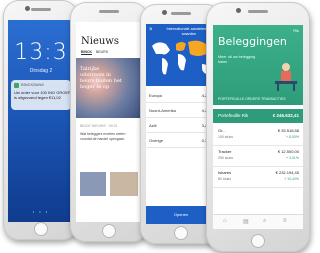  Describe the element at coordinates (233, 115) in the screenshot. I see `portfolio-label: Portefeuille Rik` at that location.